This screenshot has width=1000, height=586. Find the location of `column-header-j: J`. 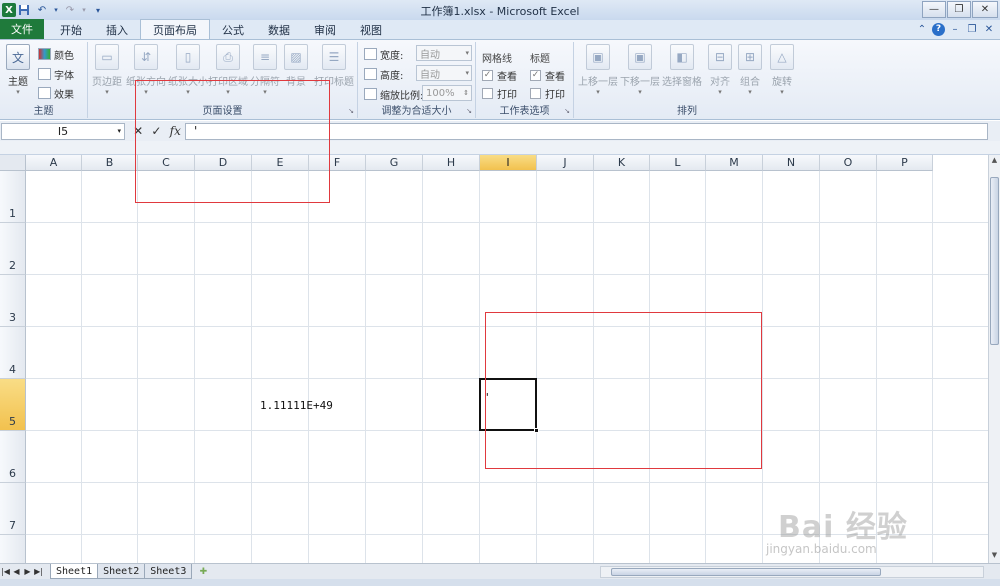

column-header-j: J is located at coordinates (565, 163).